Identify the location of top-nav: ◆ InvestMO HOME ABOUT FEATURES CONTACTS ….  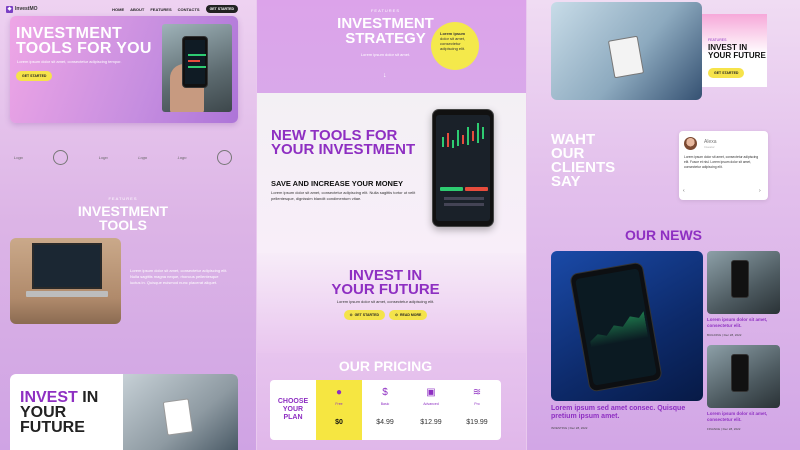
(122, 9).